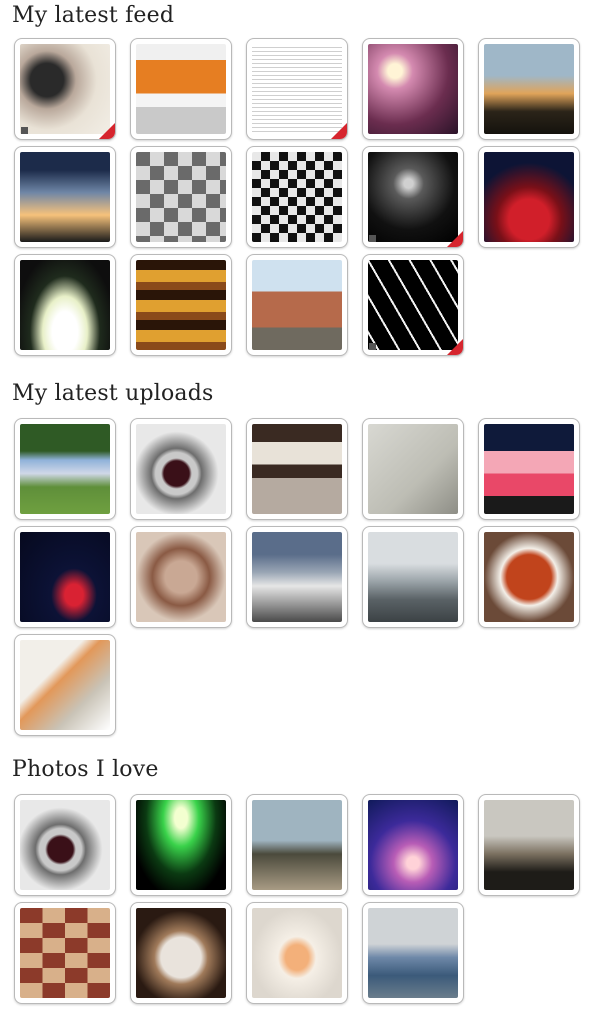 This screenshot has width=590, height=1024. I want to click on feed-photo-woman-portrait, so click(65, 89).